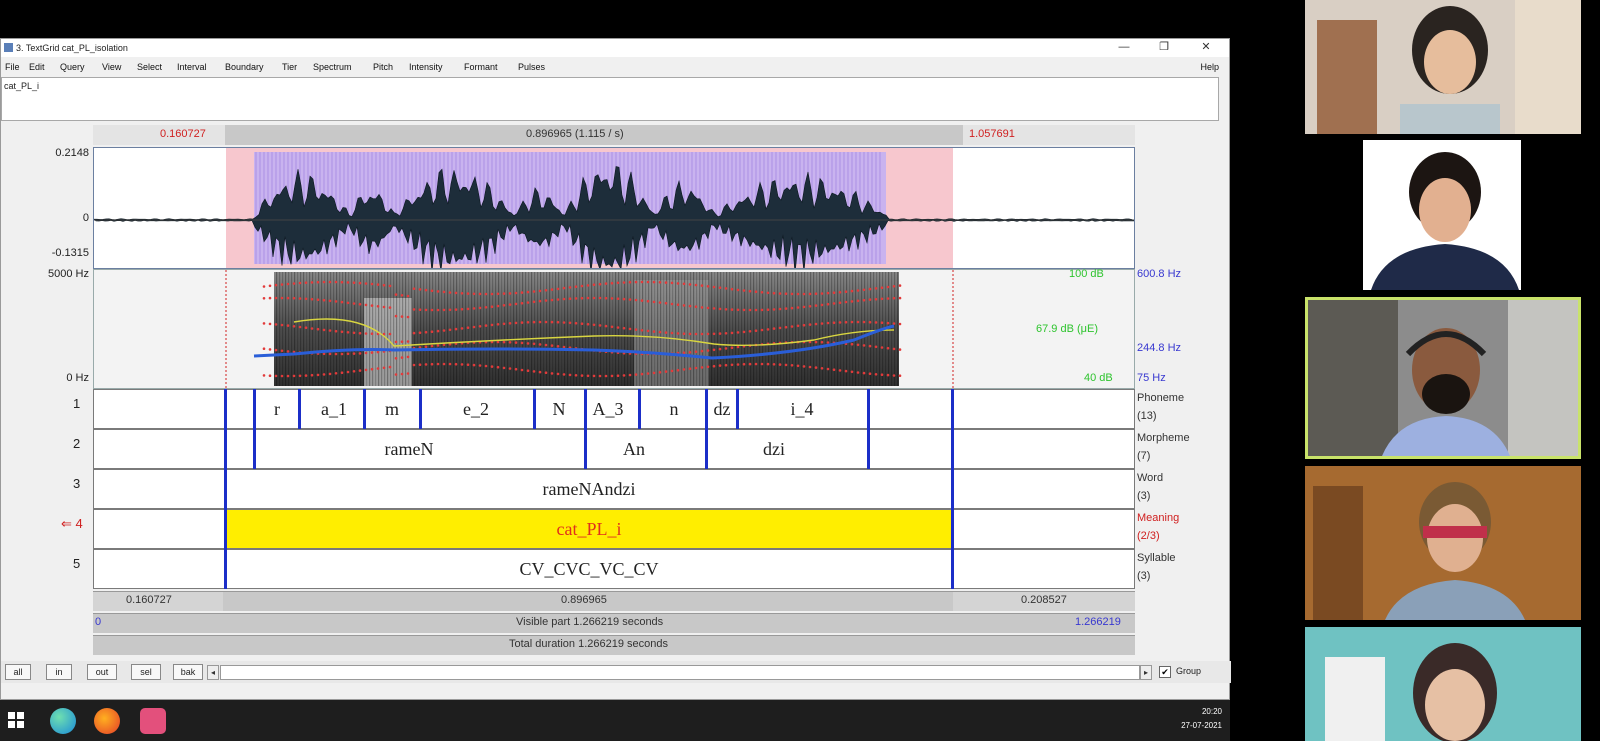 Image resolution: width=1600 pixels, height=741 pixels. Describe the element at coordinates (72, 524) in the screenshot. I see `tier-4-number: ⇐ 4` at that location.